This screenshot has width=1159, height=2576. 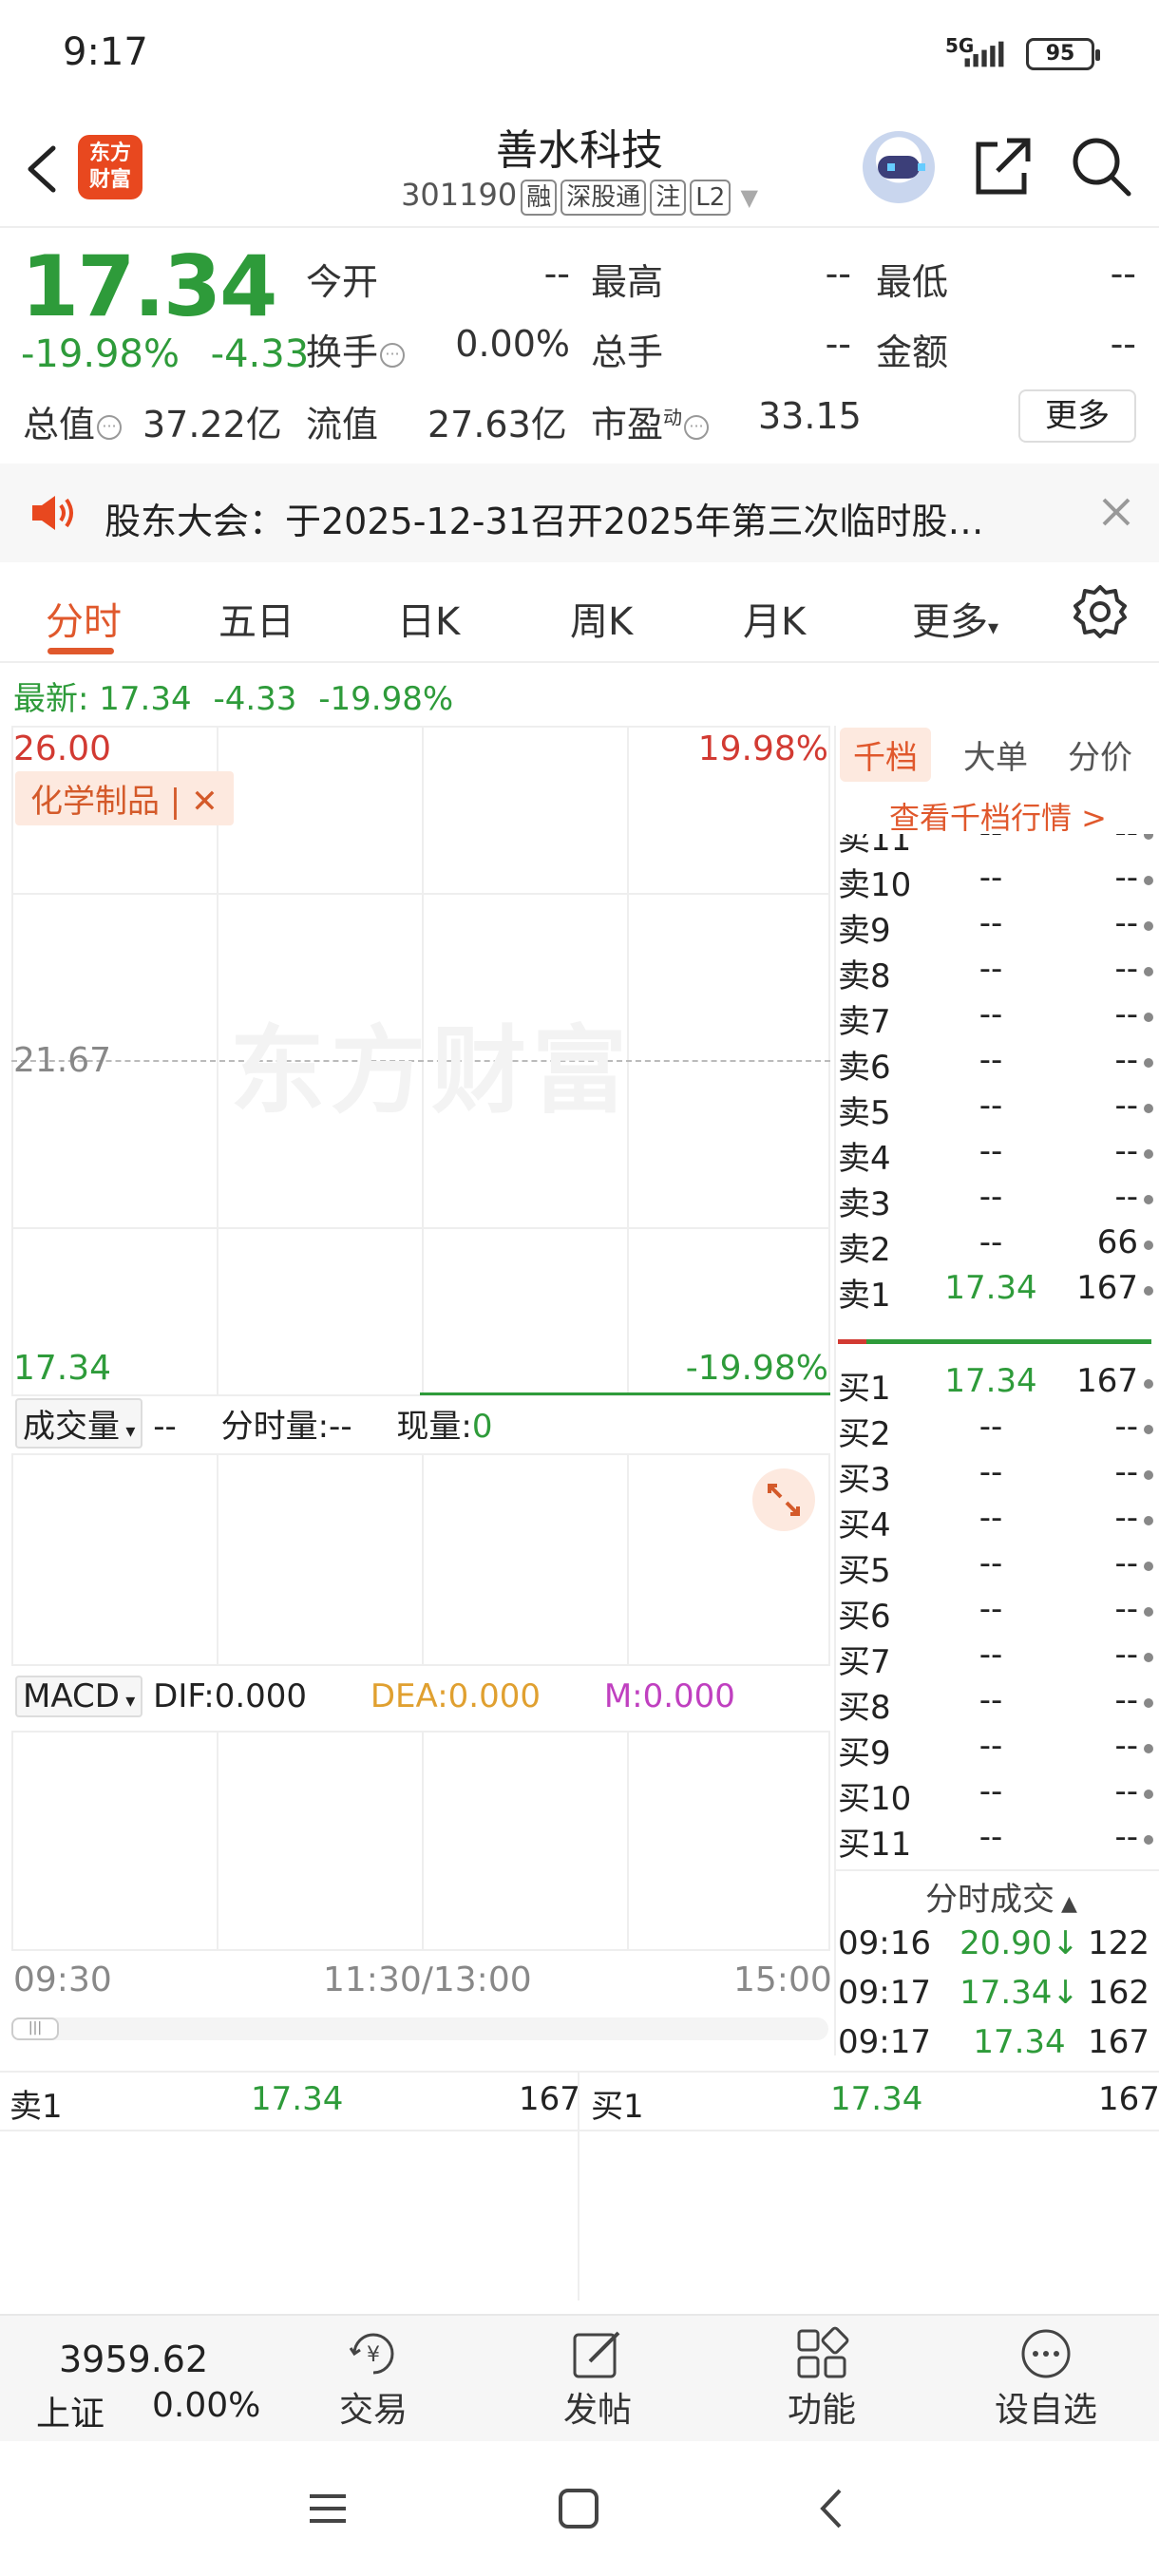 I want to click on axis-top-pct: 19.98%, so click(x=762, y=748).